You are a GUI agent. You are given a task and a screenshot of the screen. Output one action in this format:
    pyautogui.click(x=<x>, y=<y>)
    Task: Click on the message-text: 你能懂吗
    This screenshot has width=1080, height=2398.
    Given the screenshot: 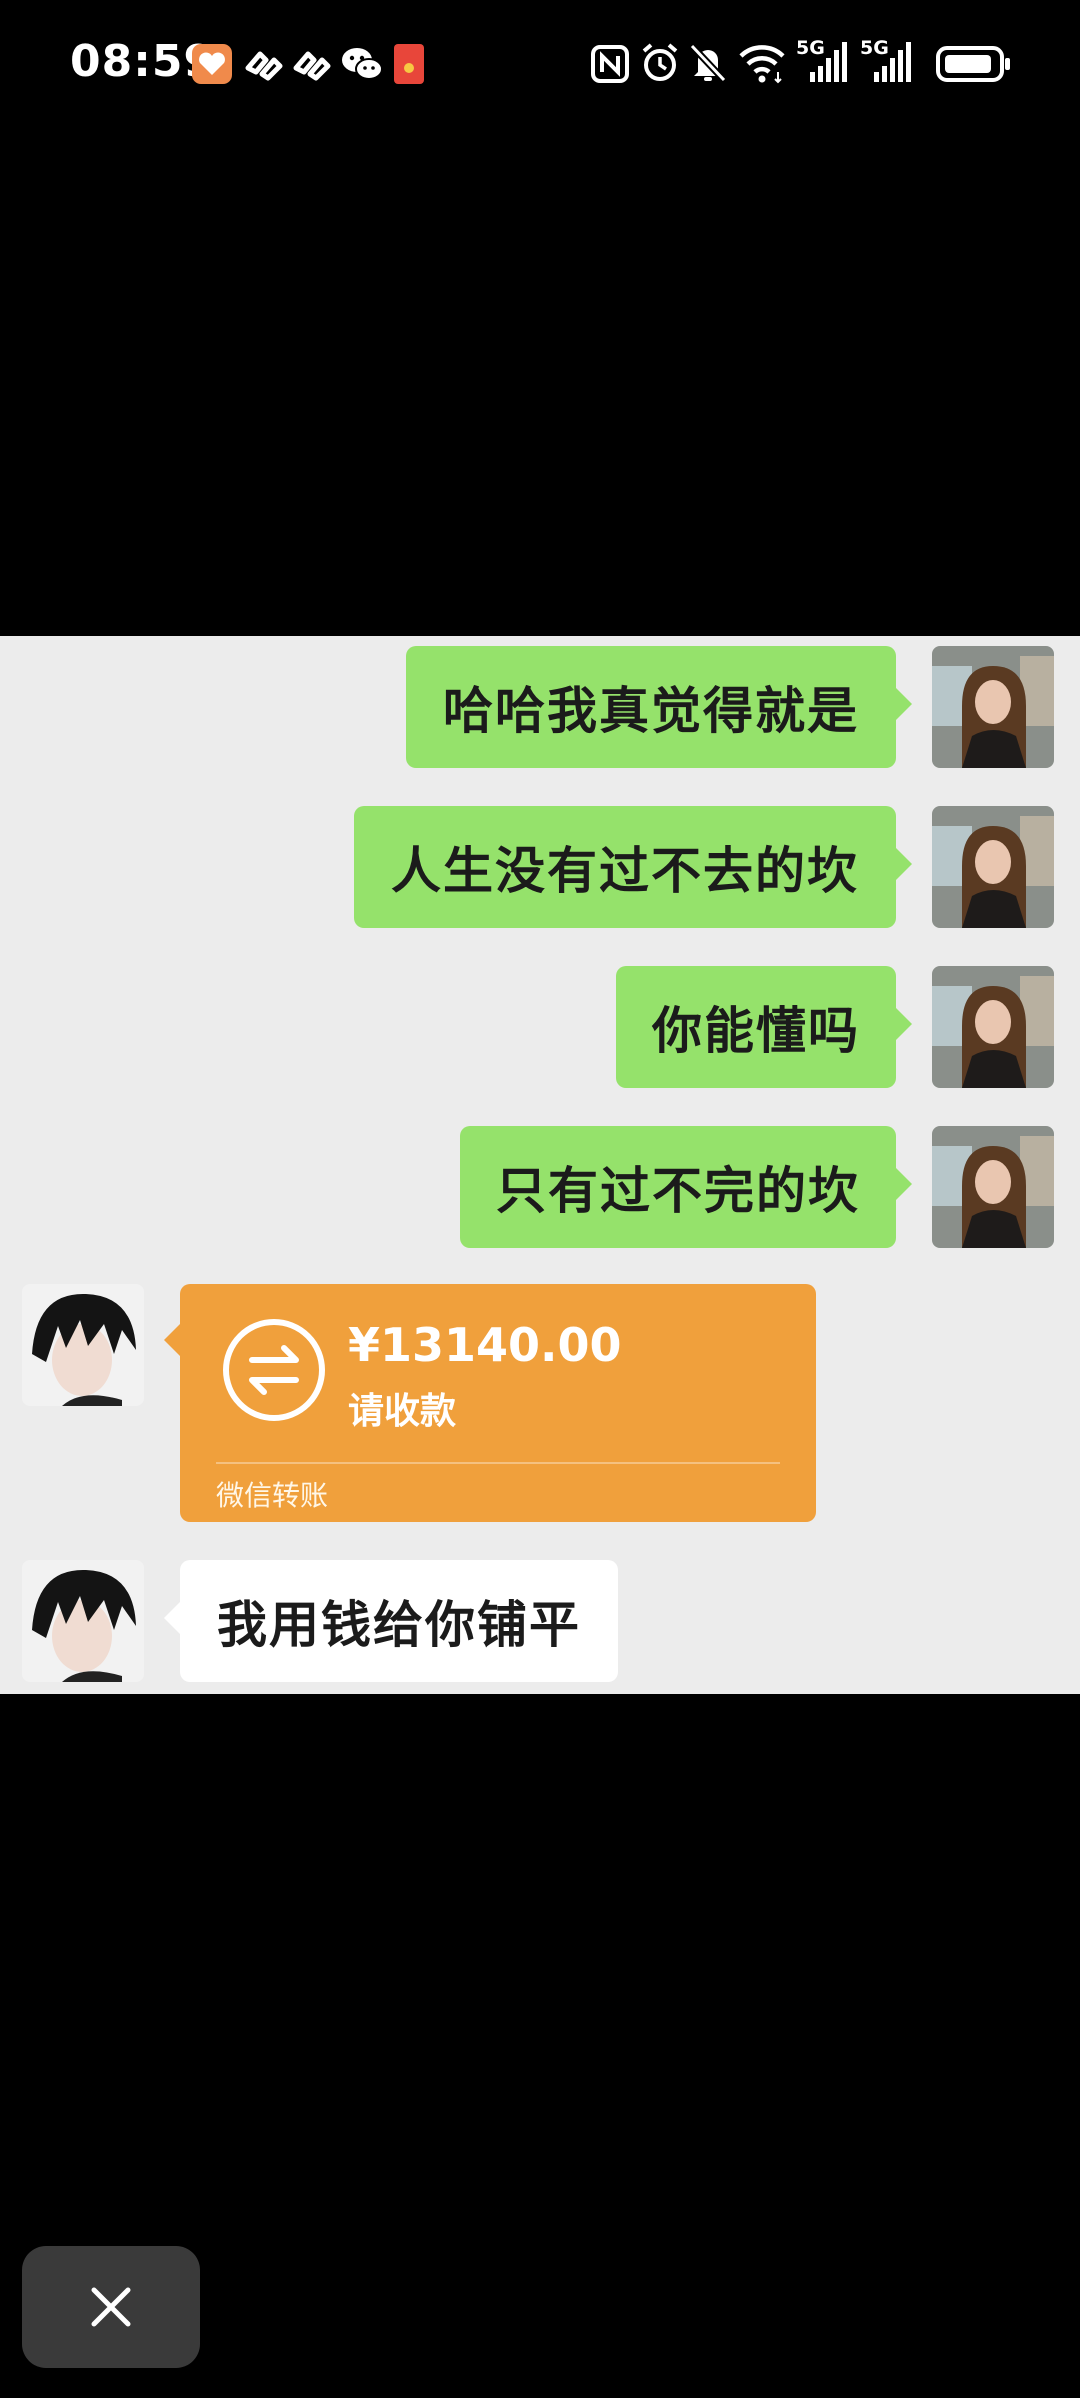 What is the action you would take?
    pyautogui.click(x=756, y=1031)
    